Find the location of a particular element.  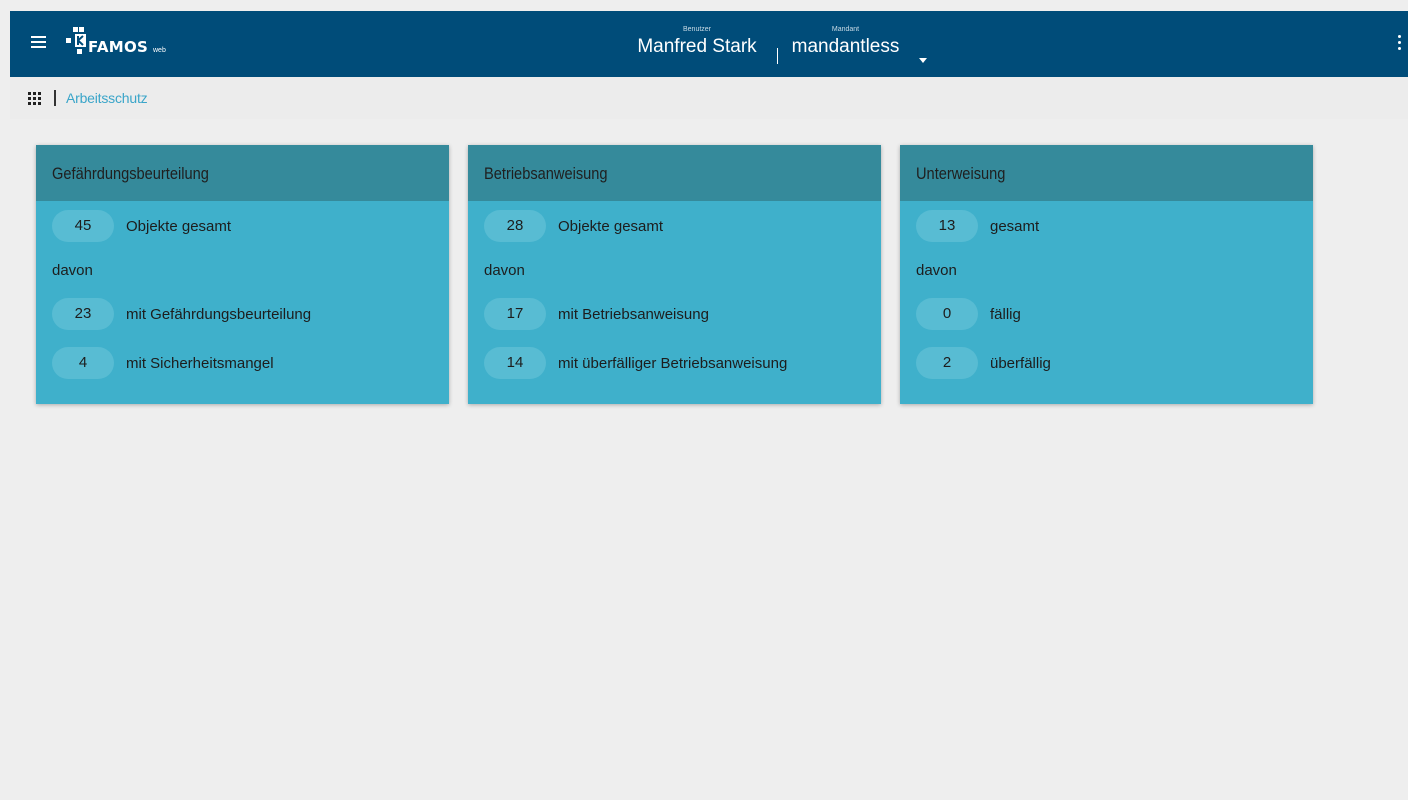

count-badge: 14 is located at coordinates (515, 363).